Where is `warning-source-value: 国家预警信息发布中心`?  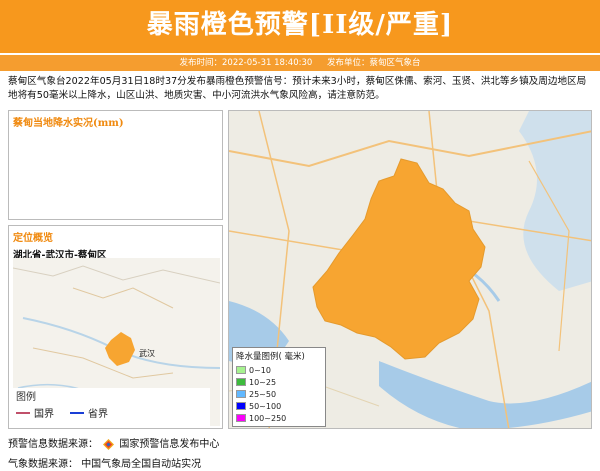
warning-source-value: 国家预警信息发布中心 is located at coordinates (169, 444).